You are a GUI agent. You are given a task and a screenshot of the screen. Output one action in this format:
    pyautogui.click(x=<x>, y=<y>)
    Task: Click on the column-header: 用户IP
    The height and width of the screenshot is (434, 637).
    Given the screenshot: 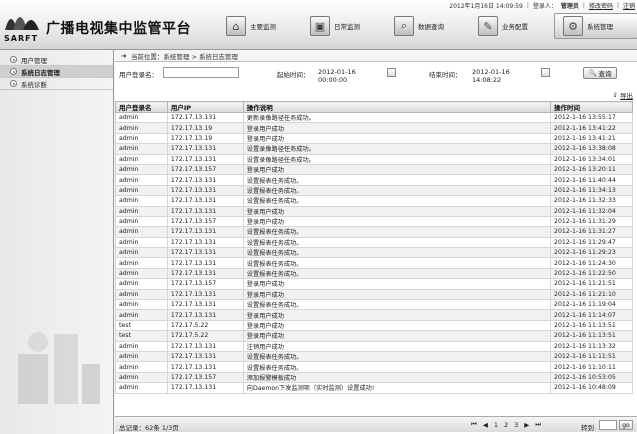 What is the action you would take?
    pyautogui.click(x=205, y=107)
    